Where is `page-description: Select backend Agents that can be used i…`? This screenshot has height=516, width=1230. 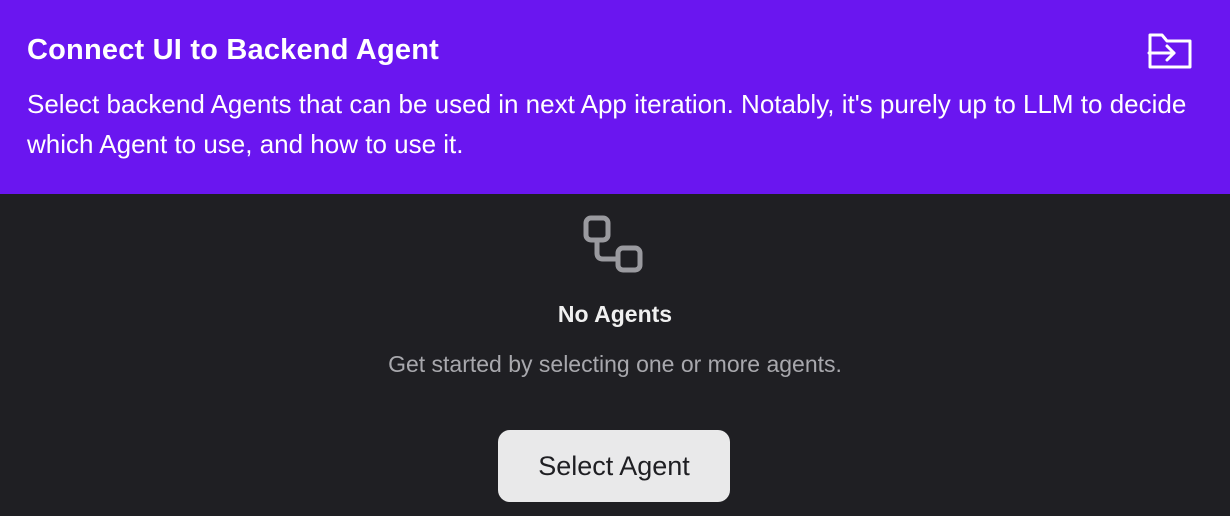
page-description: Select backend Agents that can be used i… is located at coordinates (607, 124).